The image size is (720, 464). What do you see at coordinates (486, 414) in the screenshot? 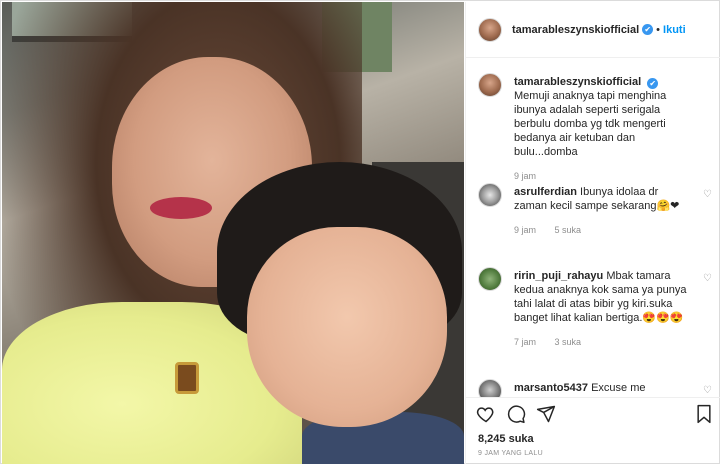
I see `heart-icon` at bounding box center [486, 414].